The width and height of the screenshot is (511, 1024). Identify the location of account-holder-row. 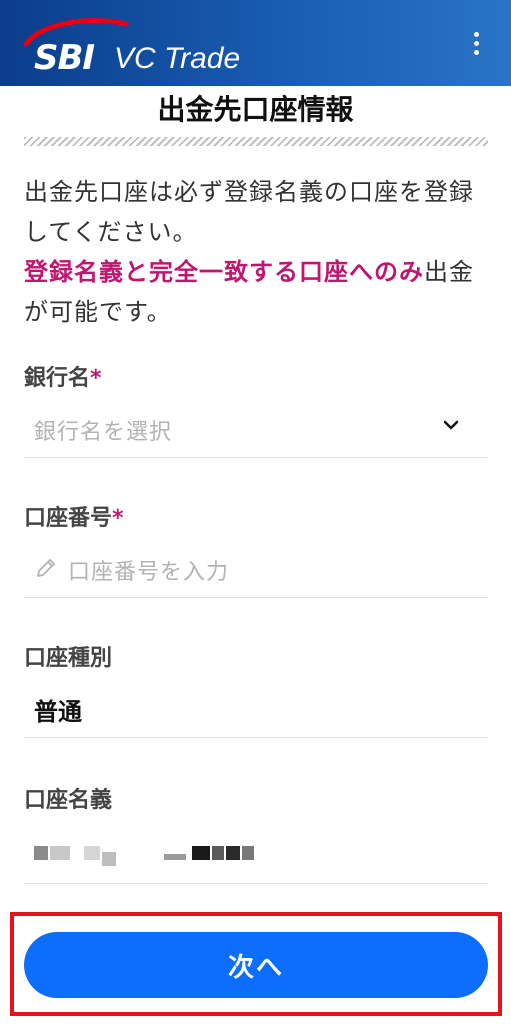
(256, 856).